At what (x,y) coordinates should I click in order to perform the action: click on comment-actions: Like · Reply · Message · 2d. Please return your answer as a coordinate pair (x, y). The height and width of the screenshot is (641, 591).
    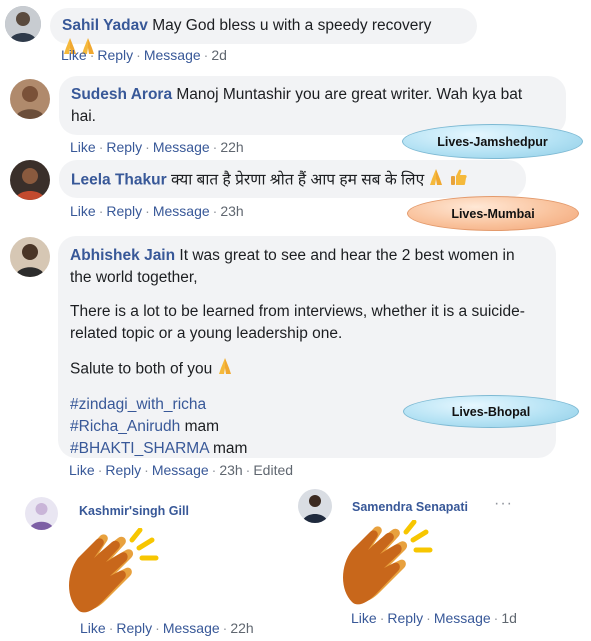
    Looking at the image, I should click on (144, 55).